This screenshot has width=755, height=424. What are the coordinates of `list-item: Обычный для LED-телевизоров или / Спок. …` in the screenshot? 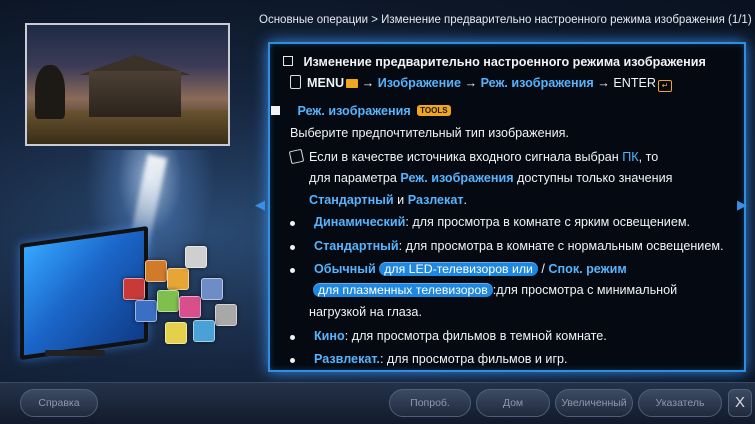 It's located at (502, 269).